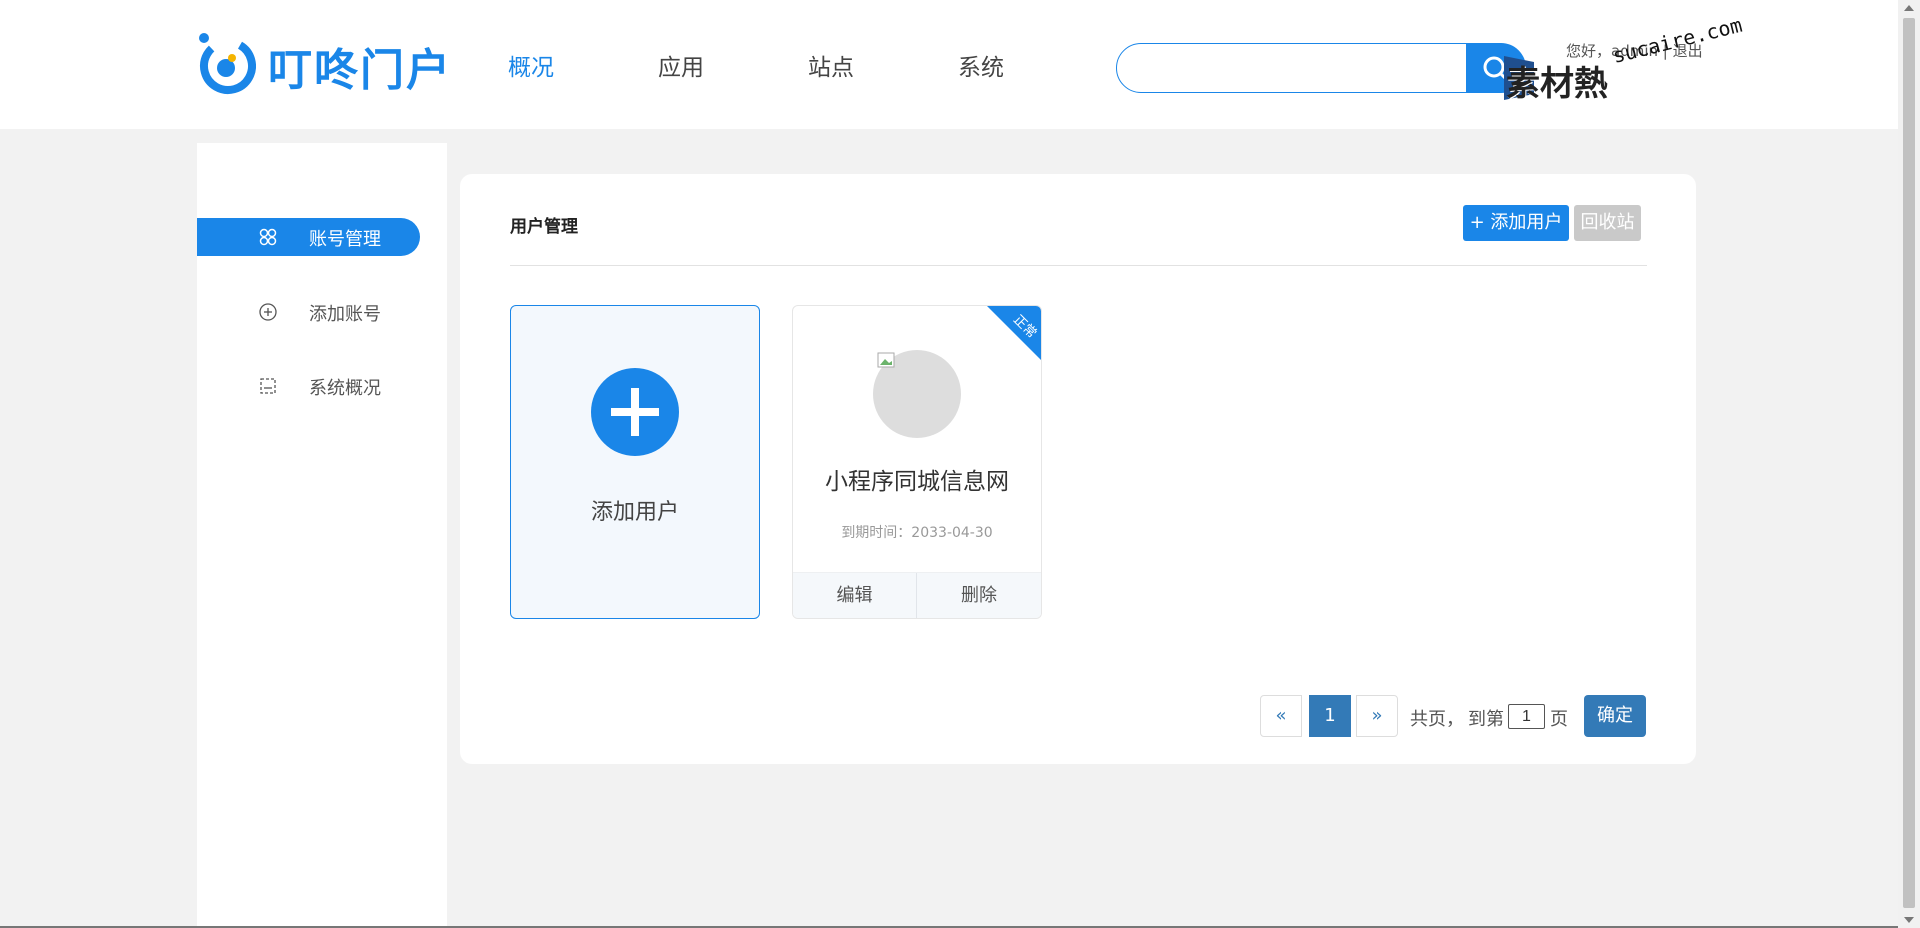 Image resolution: width=1920 pixels, height=928 pixels. Describe the element at coordinates (308, 386) in the screenshot. I see `sidebar-item-system-overview: 系统概况` at that location.